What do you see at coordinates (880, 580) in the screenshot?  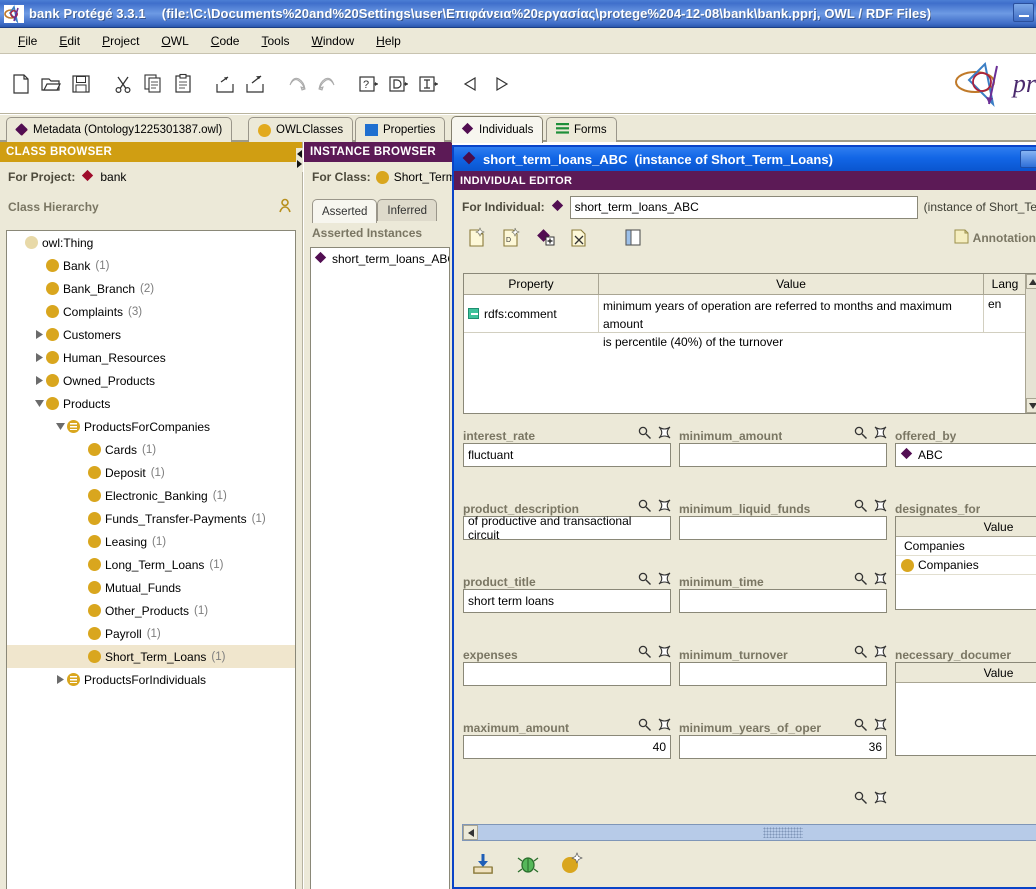 I see `minimum_time-remove-icon` at bounding box center [880, 580].